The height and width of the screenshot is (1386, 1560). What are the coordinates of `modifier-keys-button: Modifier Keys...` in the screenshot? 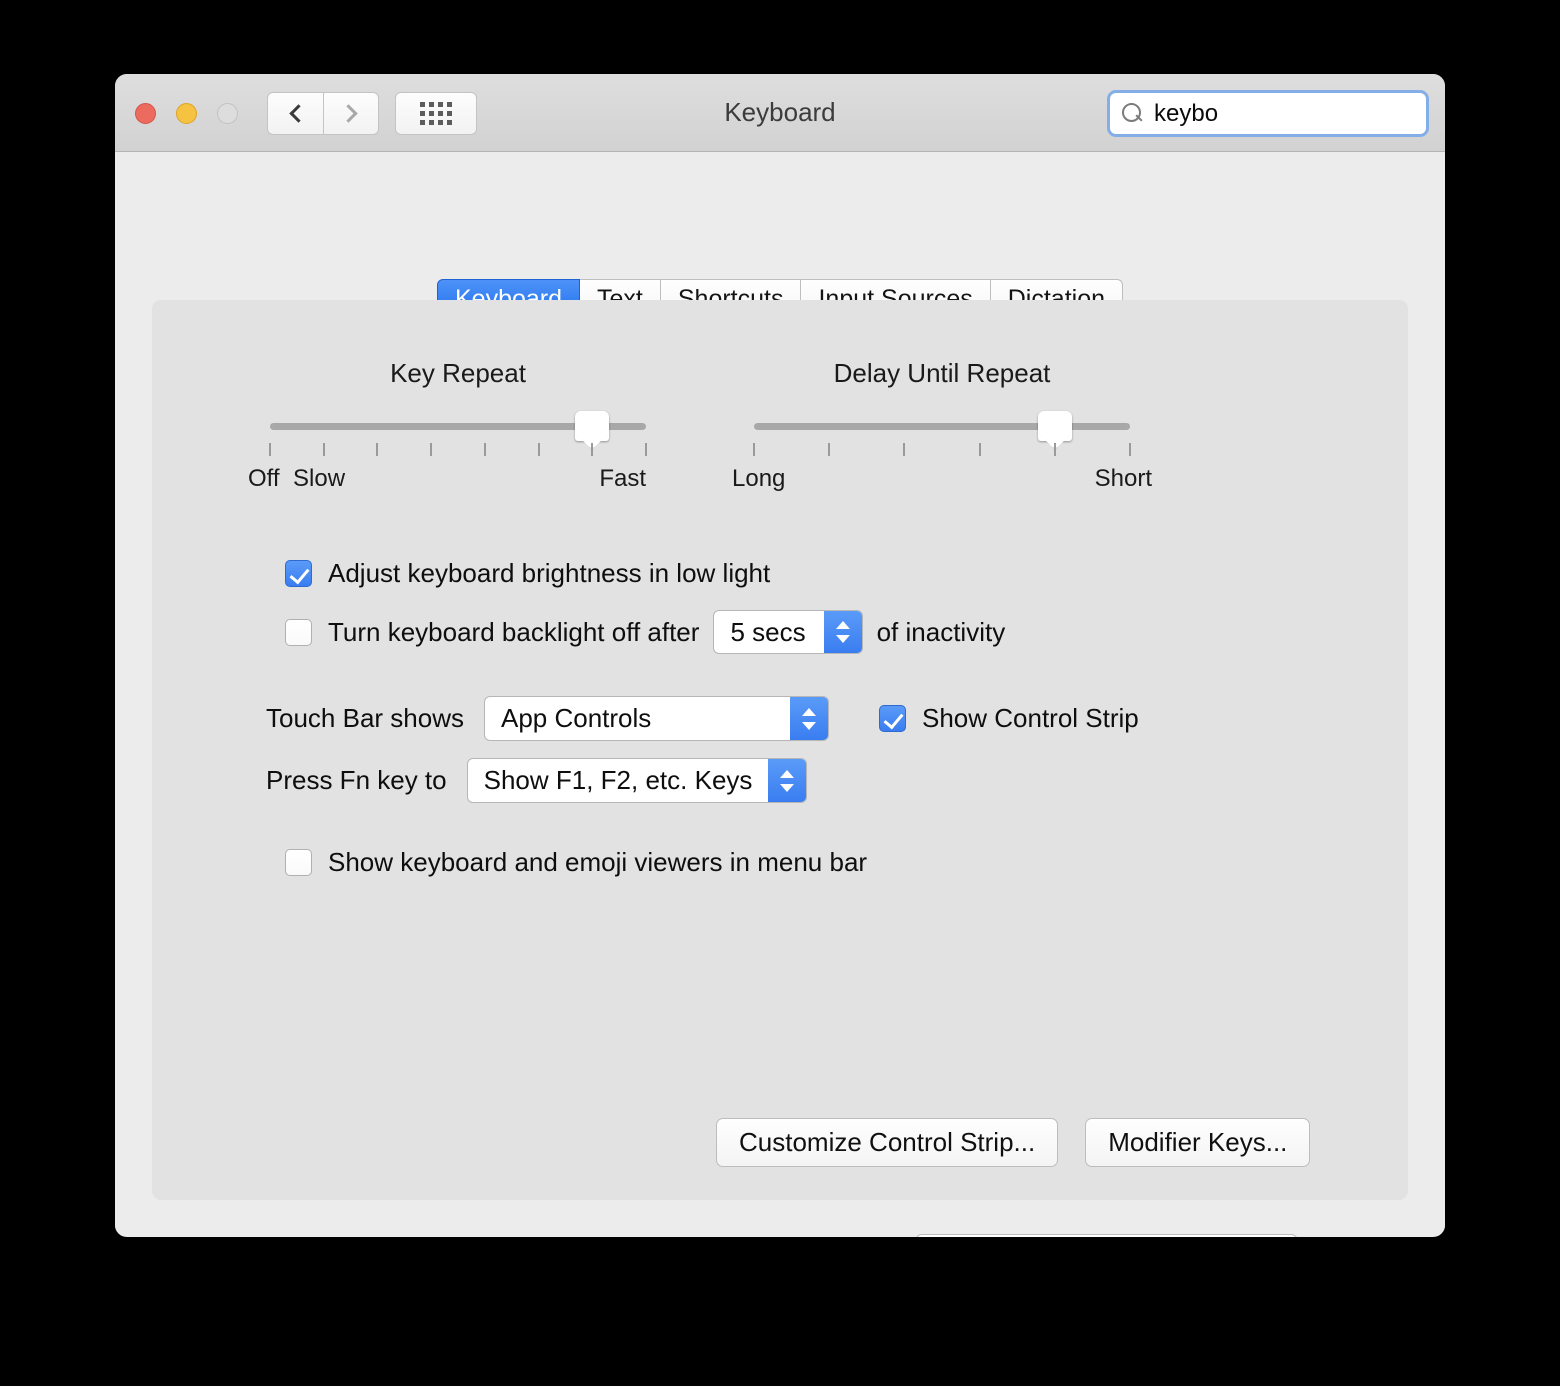 It's located at (1198, 1142).